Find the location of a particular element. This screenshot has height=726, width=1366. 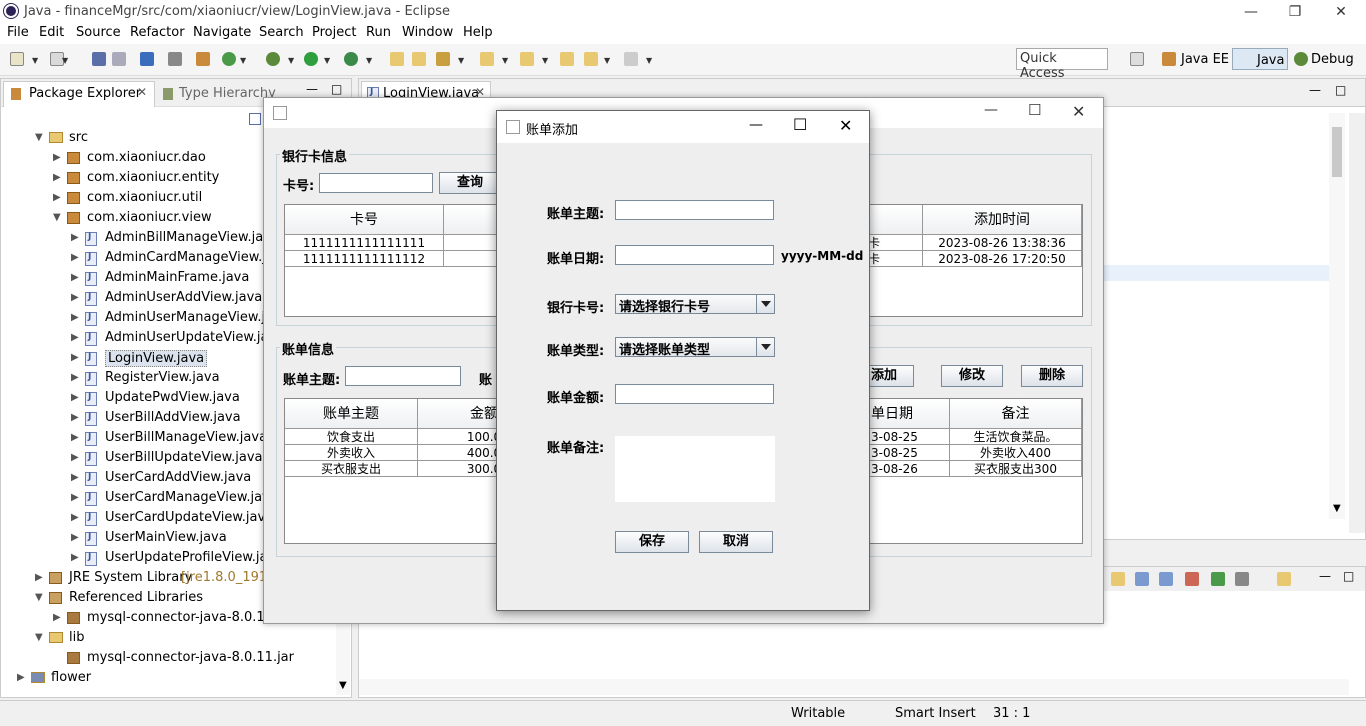

table-row: 外卖收入 is located at coordinates (351, 453).